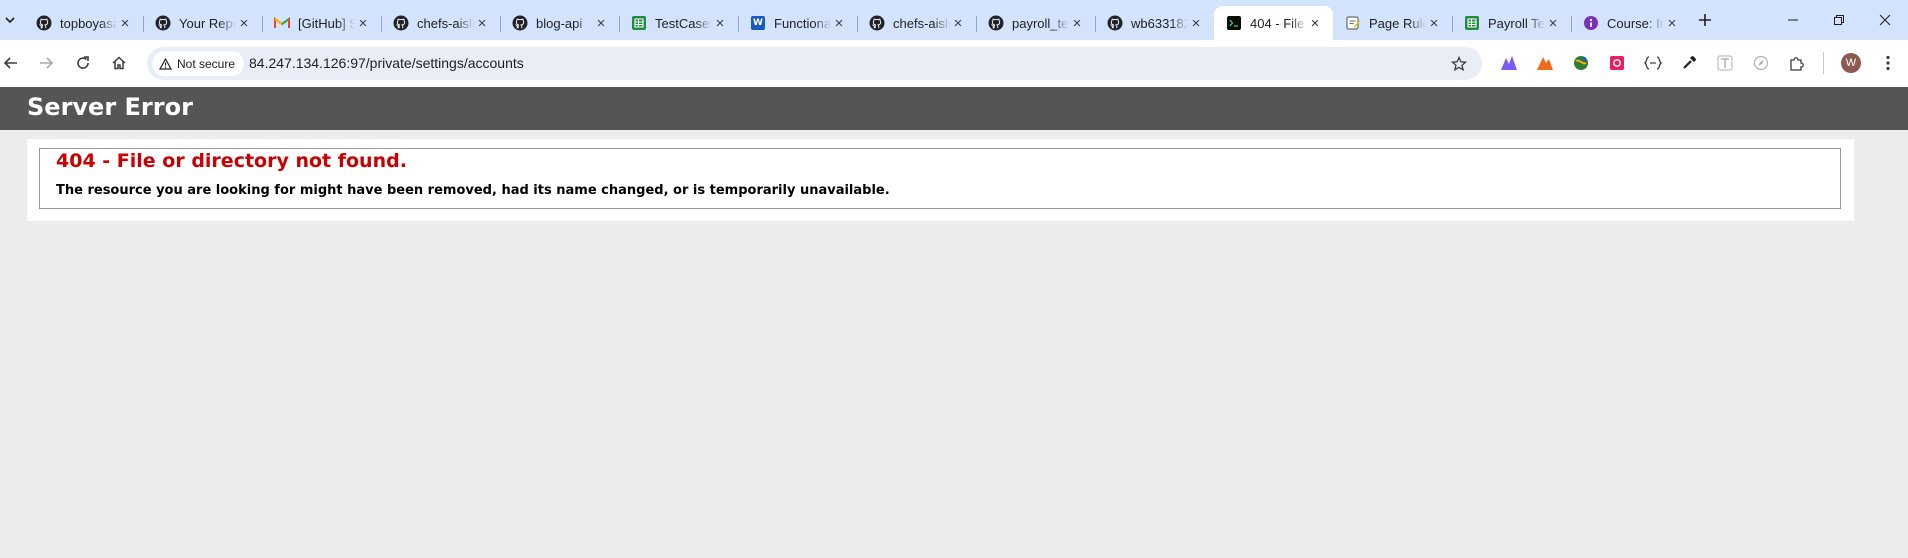 The image size is (1908, 558). I want to click on back-arrow-icon, so click(12, 63).